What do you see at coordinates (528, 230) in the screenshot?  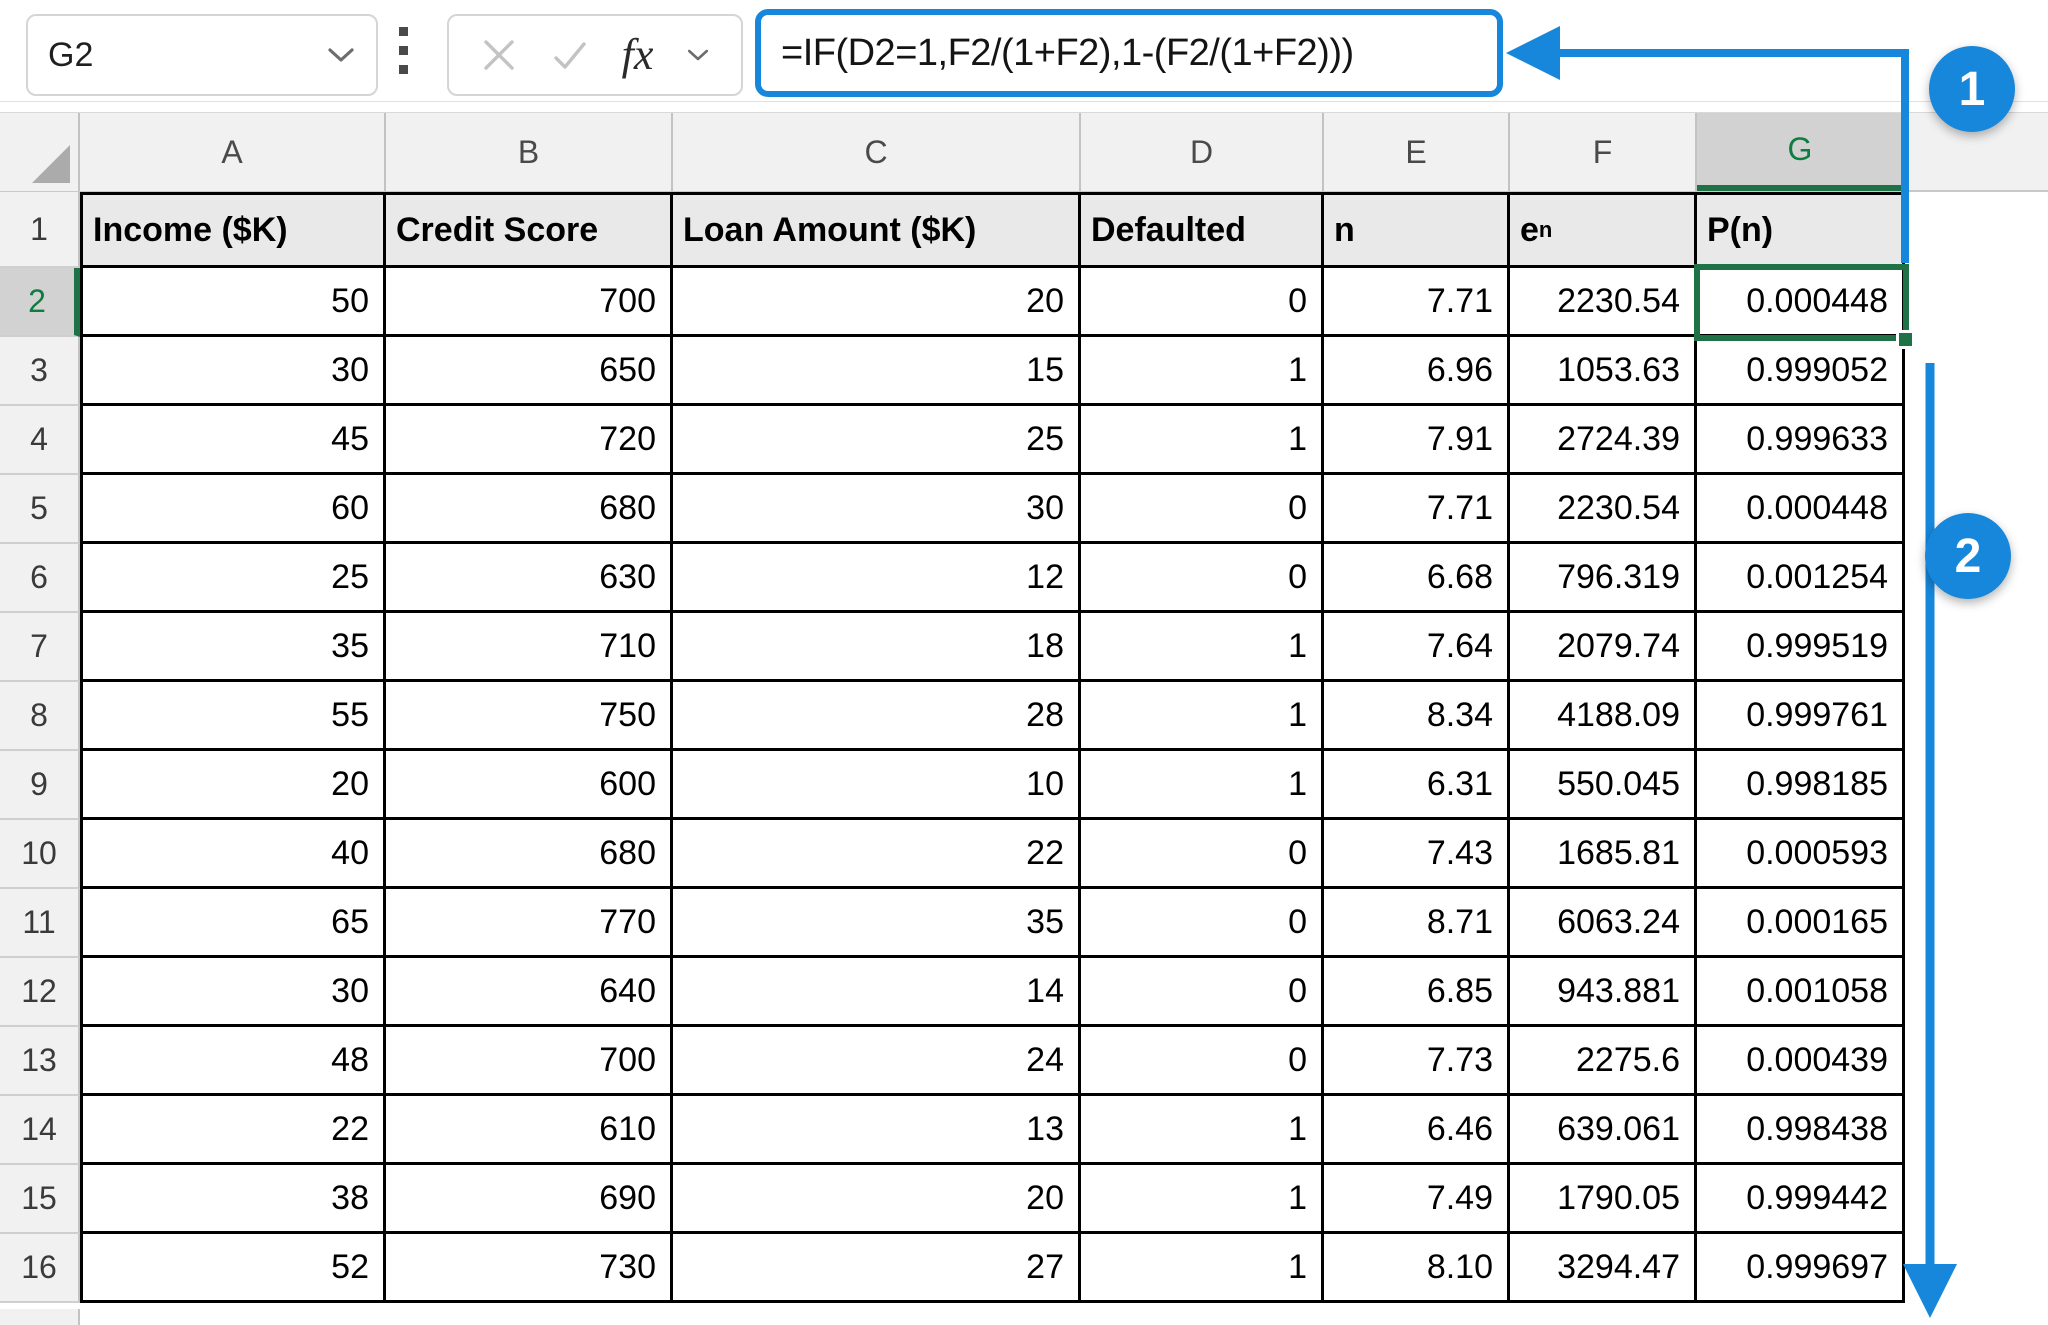 I see `cell-B1: Credit Score` at bounding box center [528, 230].